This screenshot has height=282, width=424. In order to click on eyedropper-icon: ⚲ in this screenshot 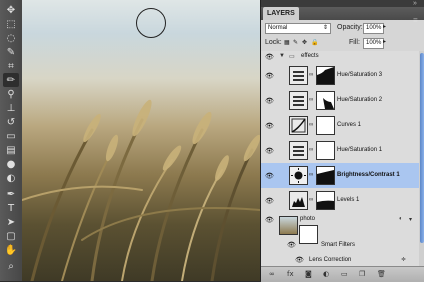, I will do `click(11, 94)`.